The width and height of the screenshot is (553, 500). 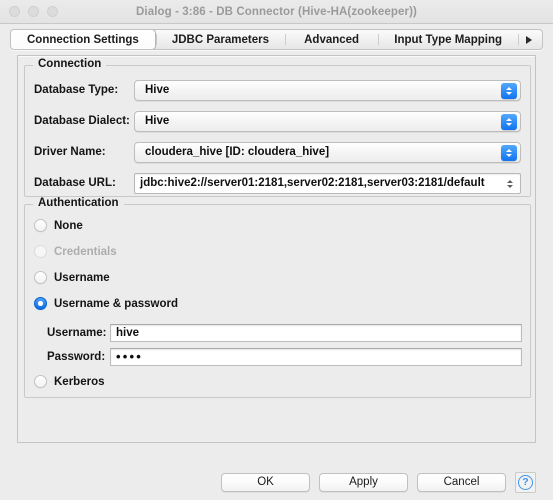 I want to click on tab-label: Input Type Mapping, so click(x=448, y=39).